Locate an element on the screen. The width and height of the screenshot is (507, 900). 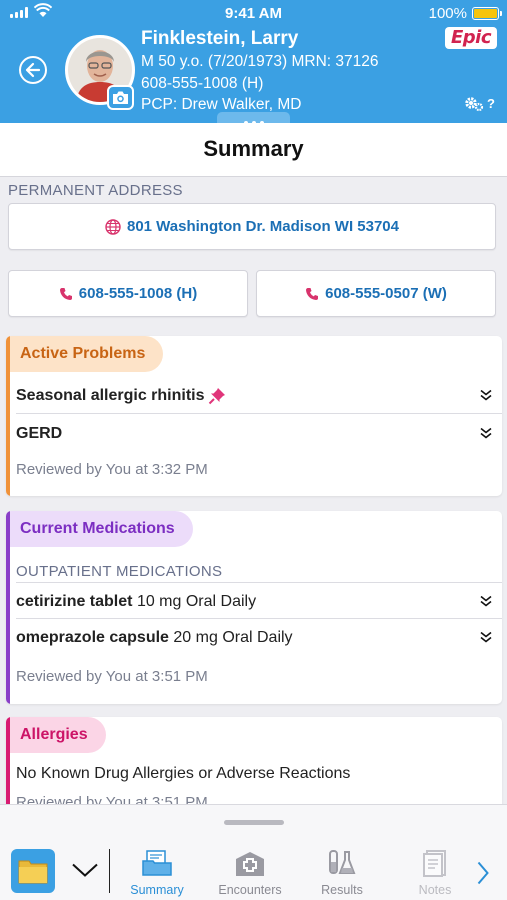
results-icon is located at coordinates (342, 862).